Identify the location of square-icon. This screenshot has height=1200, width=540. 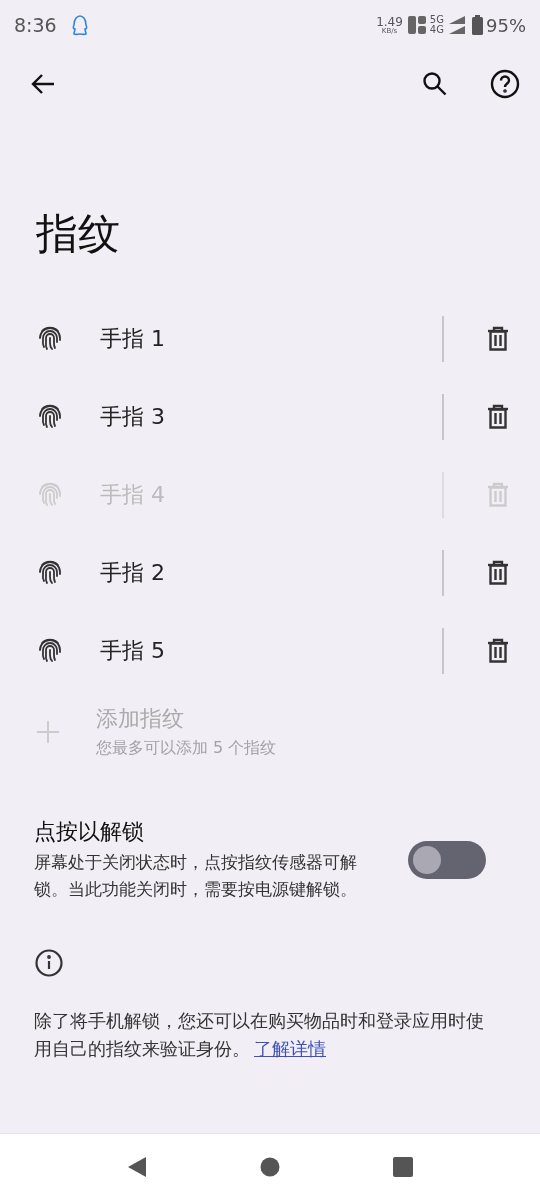
(403, 1167).